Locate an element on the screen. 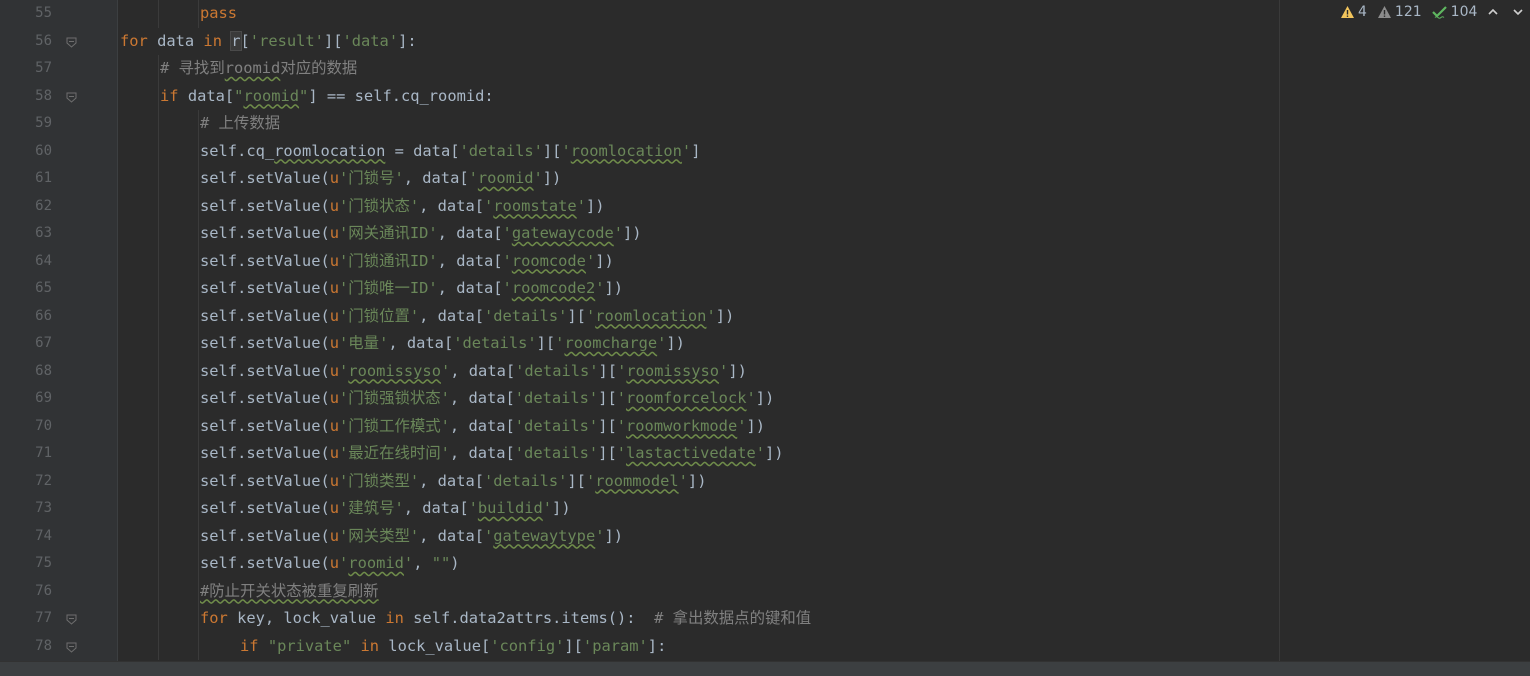  warnings-count: 4 is located at coordinates (1362, 12).